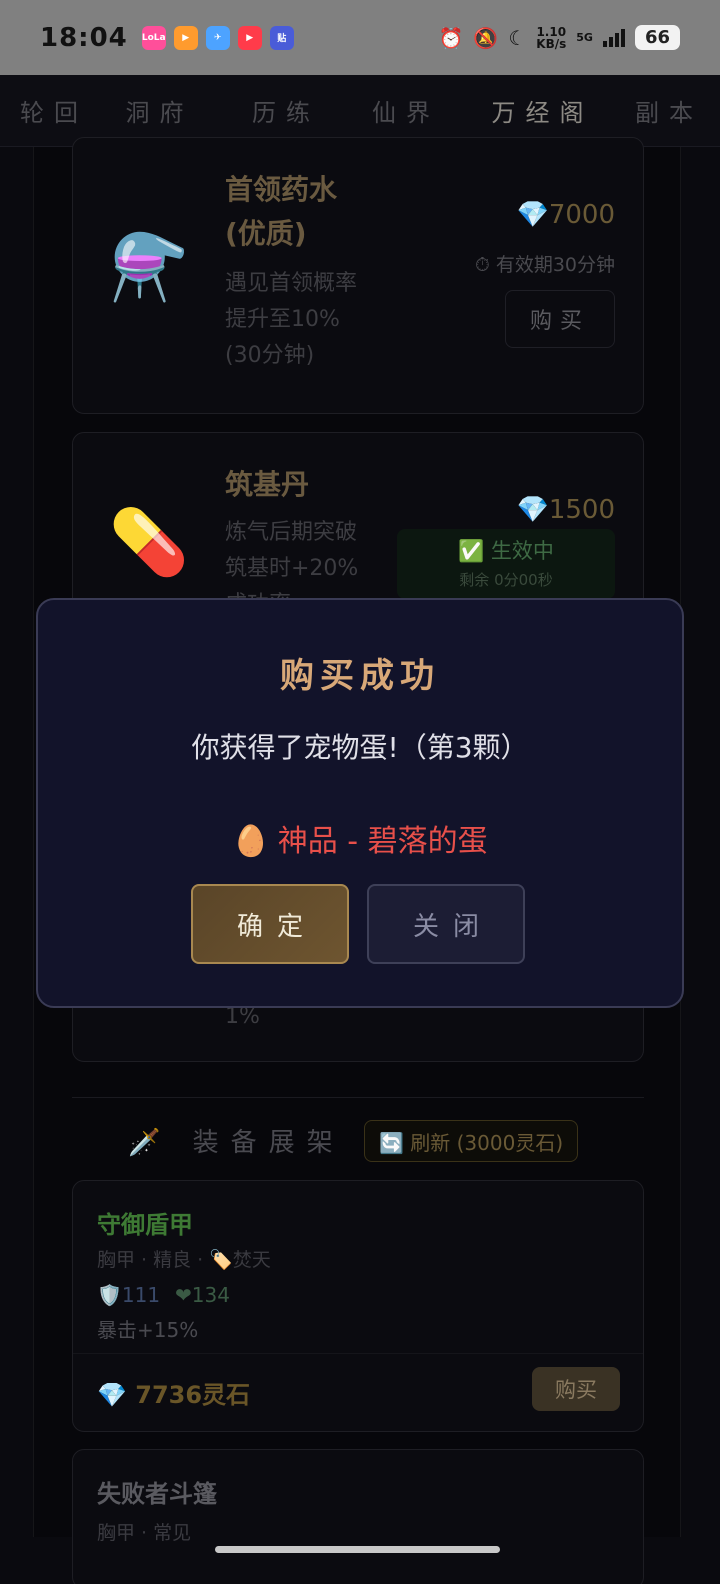 The width and height of the screenshot is (720, 1584). I want to click on potion-desc-line2: 筑基时+20%, so click(292, 568).